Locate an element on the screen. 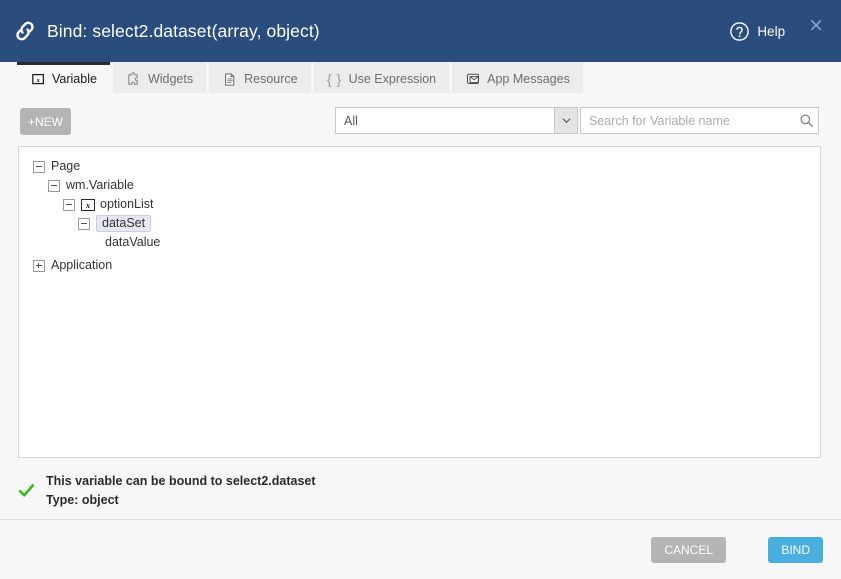  cancel-button: CANCEL is located at coordinates (688, 550).